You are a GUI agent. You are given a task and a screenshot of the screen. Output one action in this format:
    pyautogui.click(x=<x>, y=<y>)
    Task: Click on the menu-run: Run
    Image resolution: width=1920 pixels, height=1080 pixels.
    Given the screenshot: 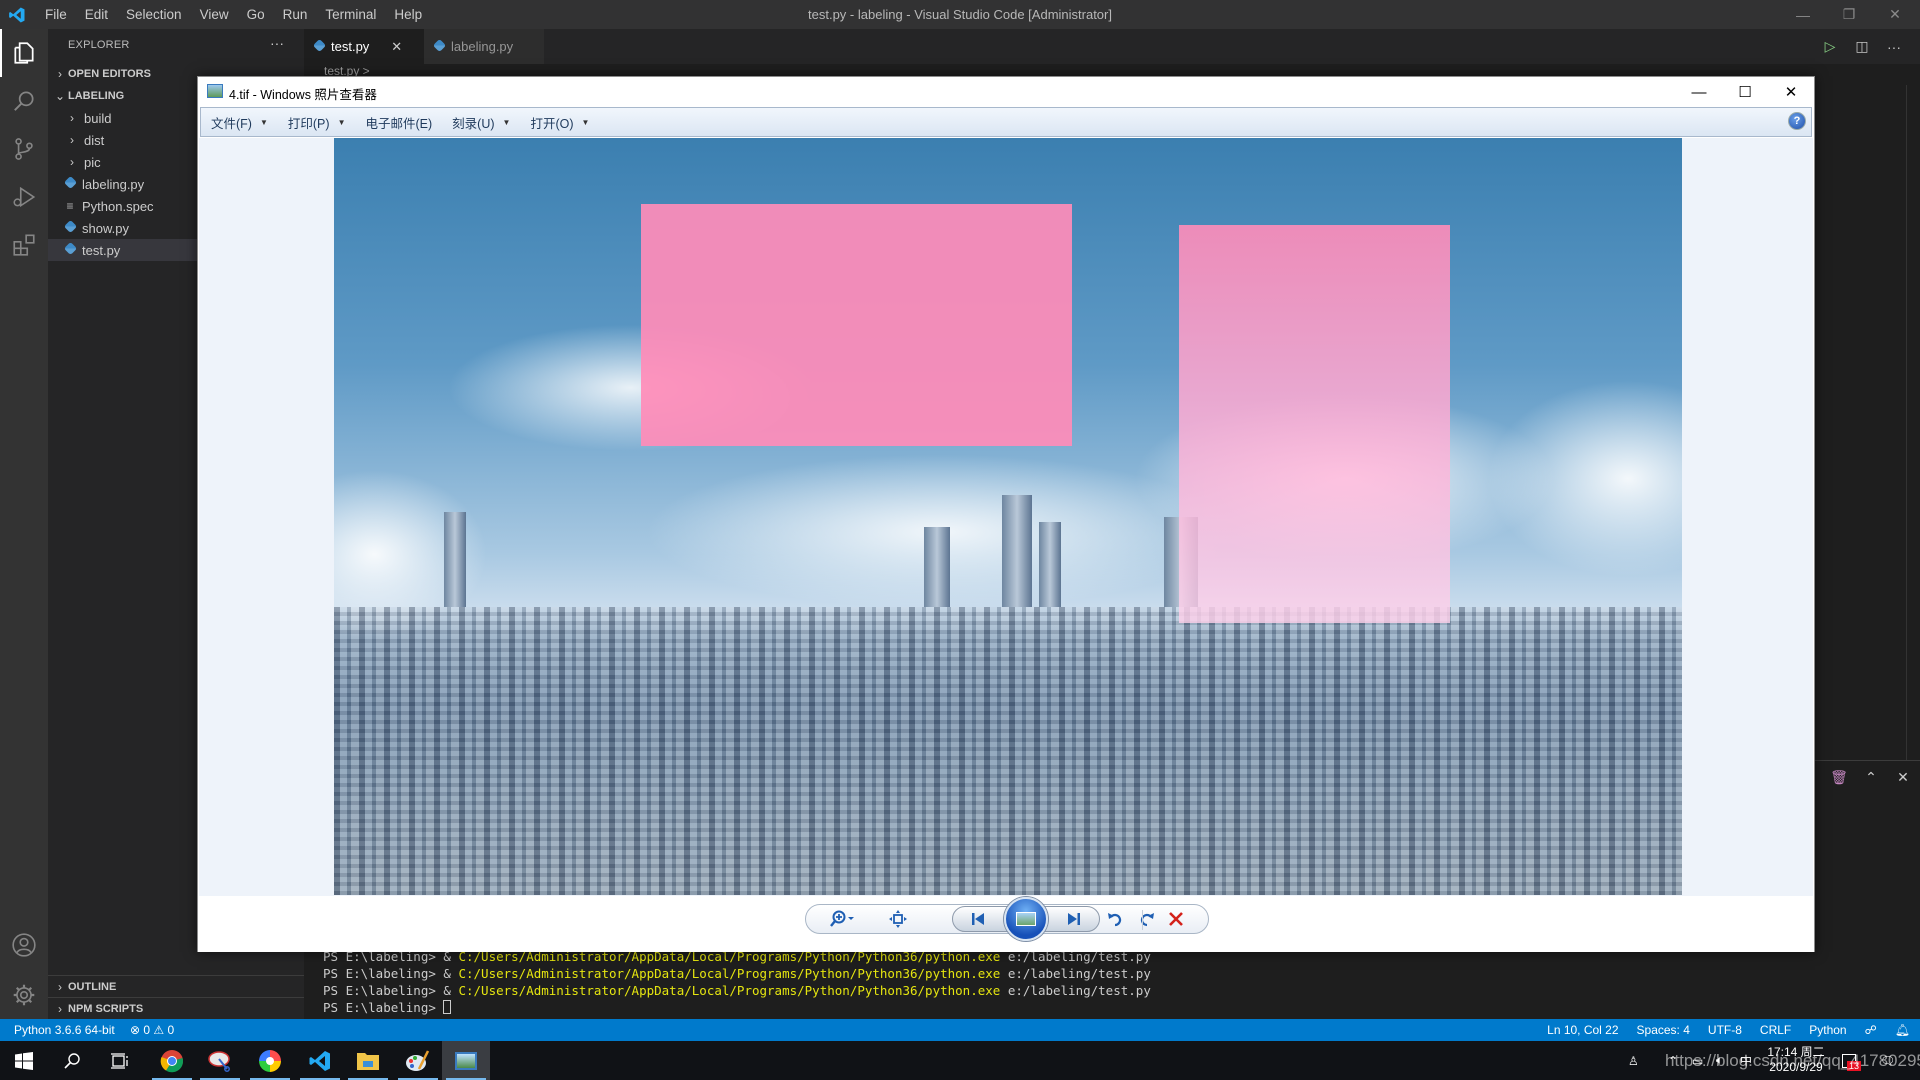 What is the action you would take?
    pyautogui.click(x=295, y=14)
    